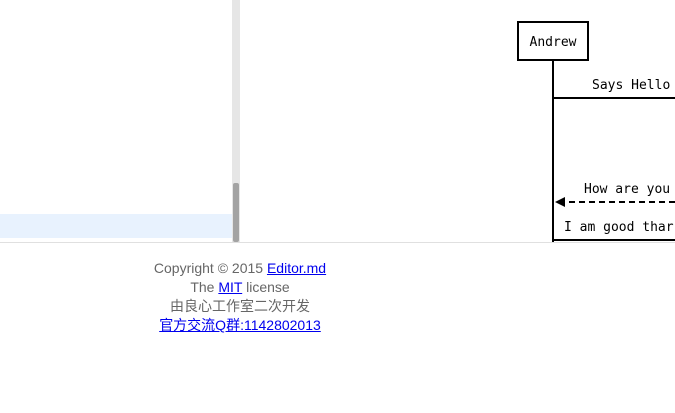 The height and width of the screenshot is (413, 675). I want to click on secondary-dev-text: 由良心工作室二次开发, so click(240, 306).